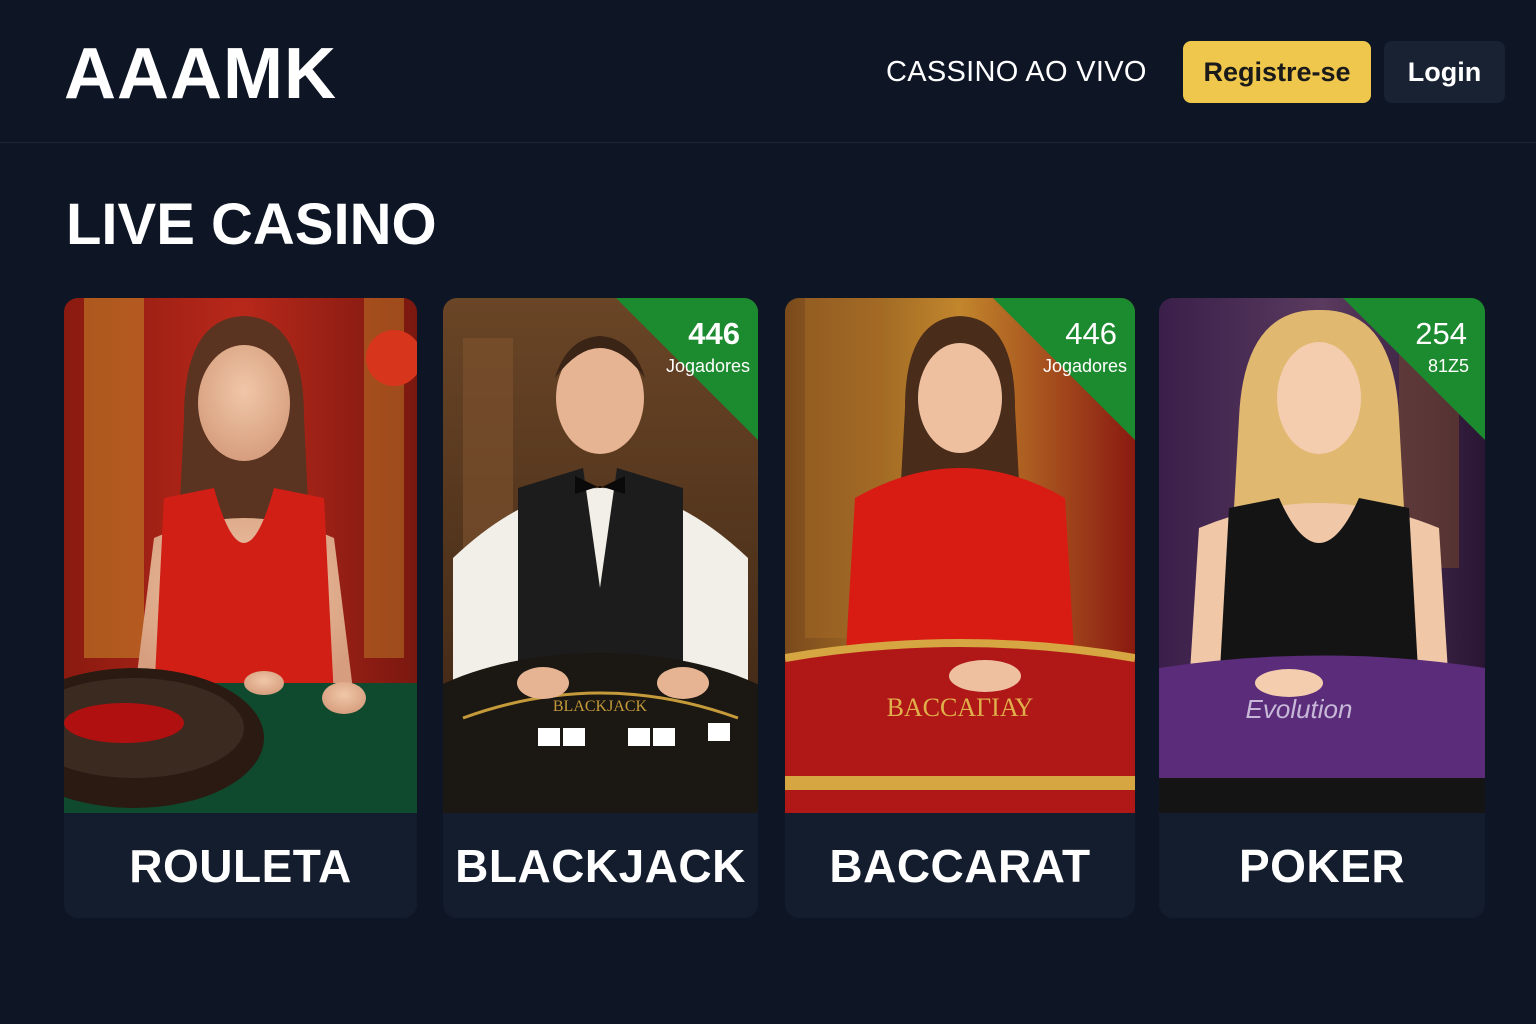 The height and width of the screenshot is (1024, 1536). What do you see at coordinates (1441, 333) in the screenshot?
I see `badge-count: 254` at bounding box center [1441, 333].